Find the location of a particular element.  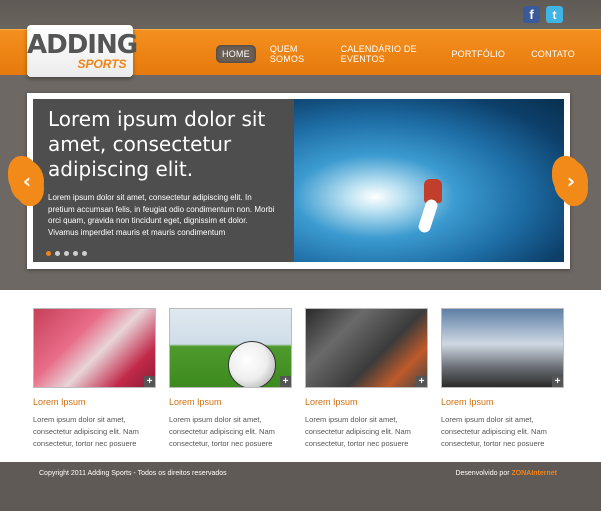

nav-item-quem-somos: QUEM SOMOS is located at coordinates (292, 54).